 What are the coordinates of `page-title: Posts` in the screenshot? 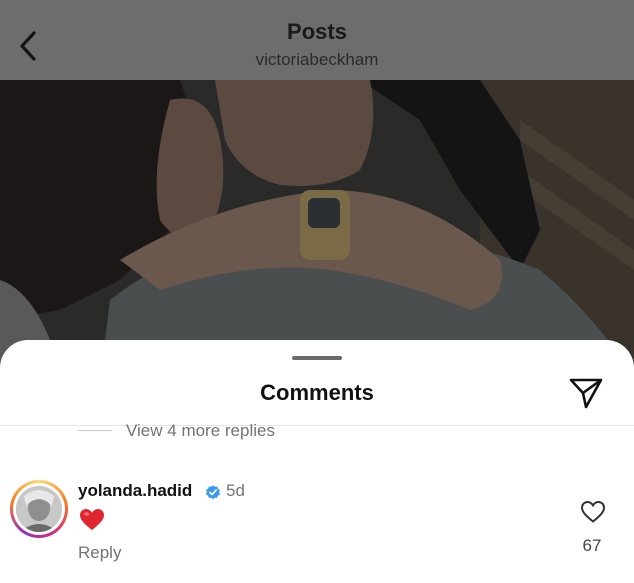 It's located at (317, 31).